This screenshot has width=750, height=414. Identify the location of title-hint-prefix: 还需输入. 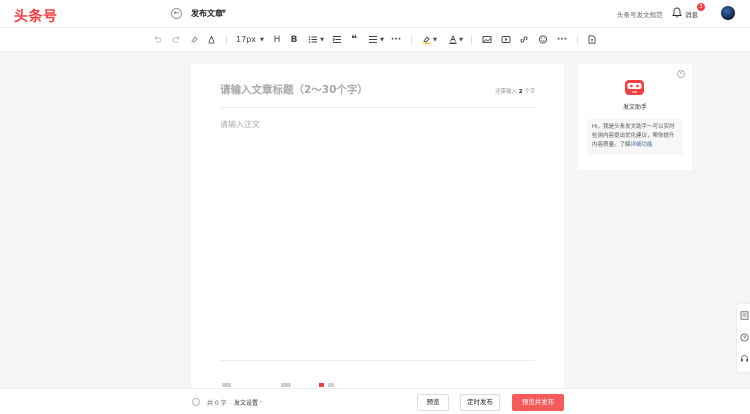
(506, 92).